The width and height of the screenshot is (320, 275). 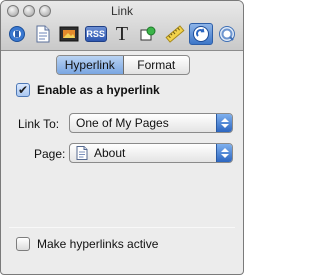 I want to click on toolbar-media-button, so click(x=69, y=34).